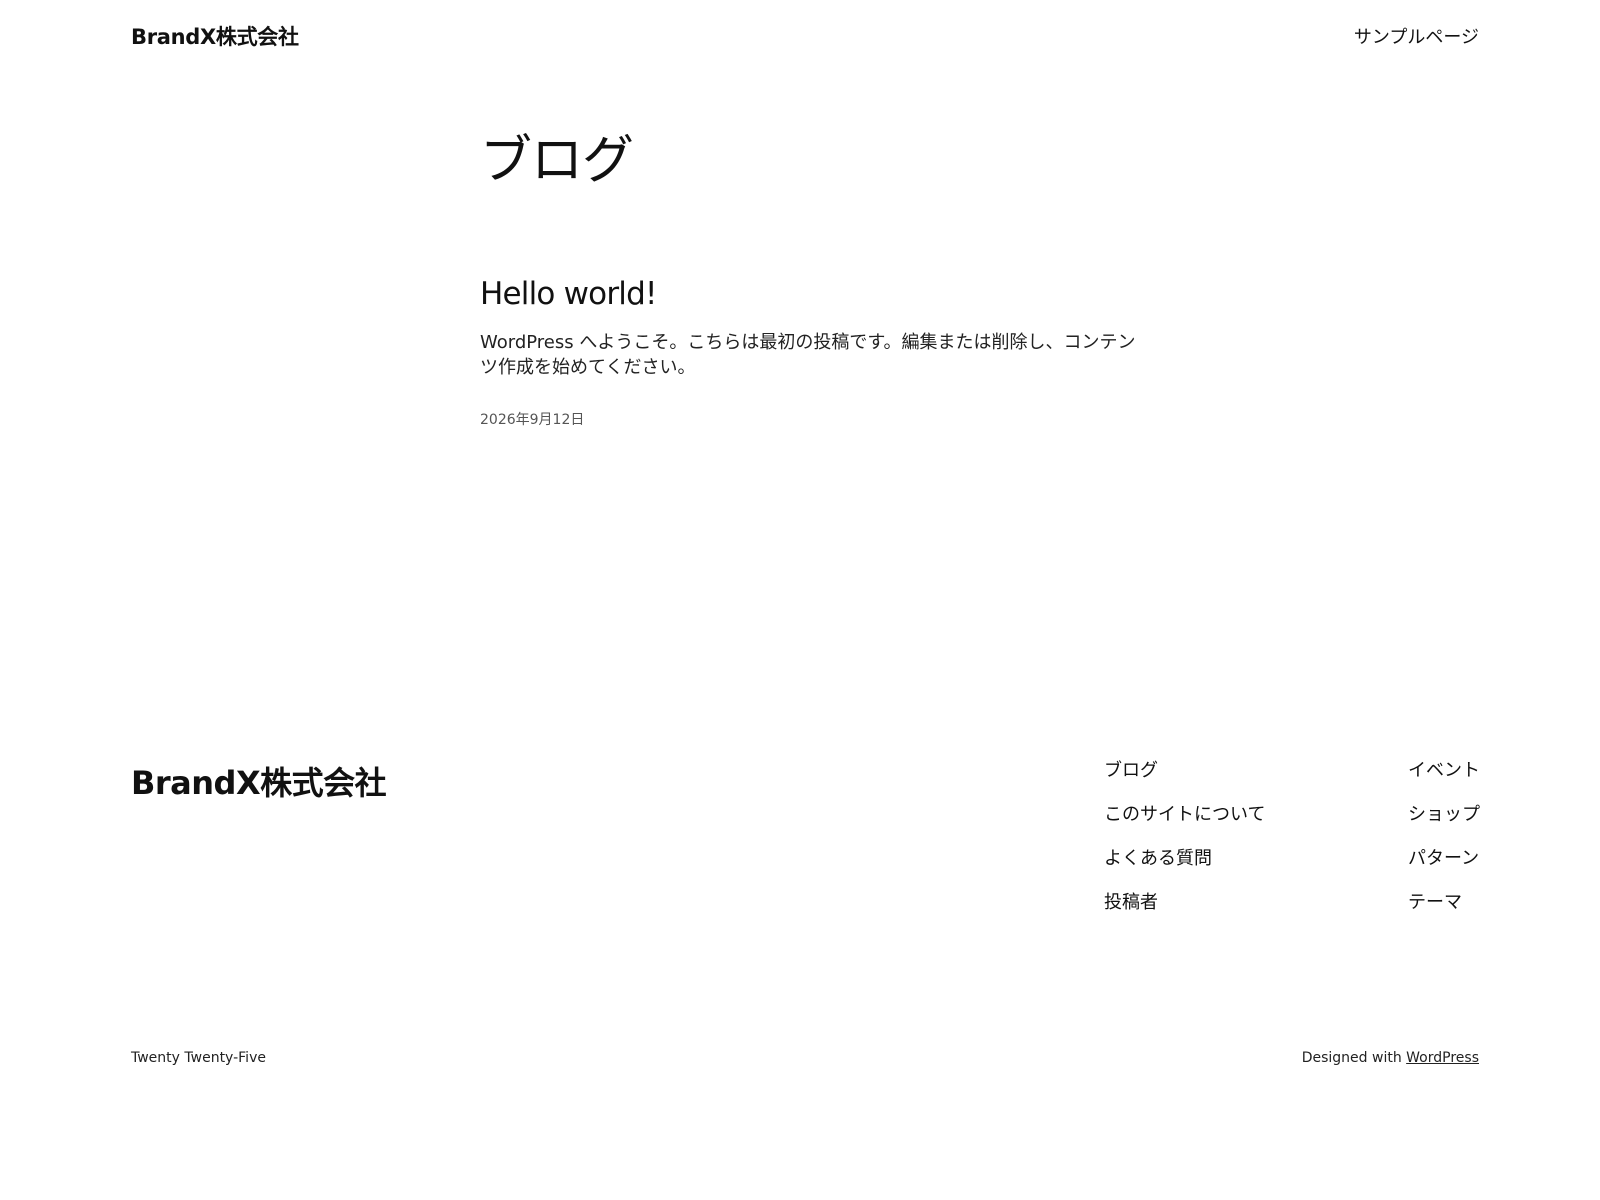 This screenshot has height=1200, width=1600. What do you see at coordinates (215, 36) in the screenshot?
I see `site-title-link: BrandX株式会社` at bounding box center [215, 36].